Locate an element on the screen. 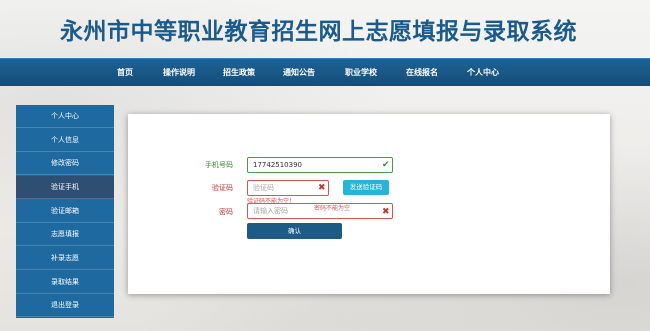 The width and height of the screenshot is (650, 331). phone-label: 手机号码 is located at coordinates (219, 165).